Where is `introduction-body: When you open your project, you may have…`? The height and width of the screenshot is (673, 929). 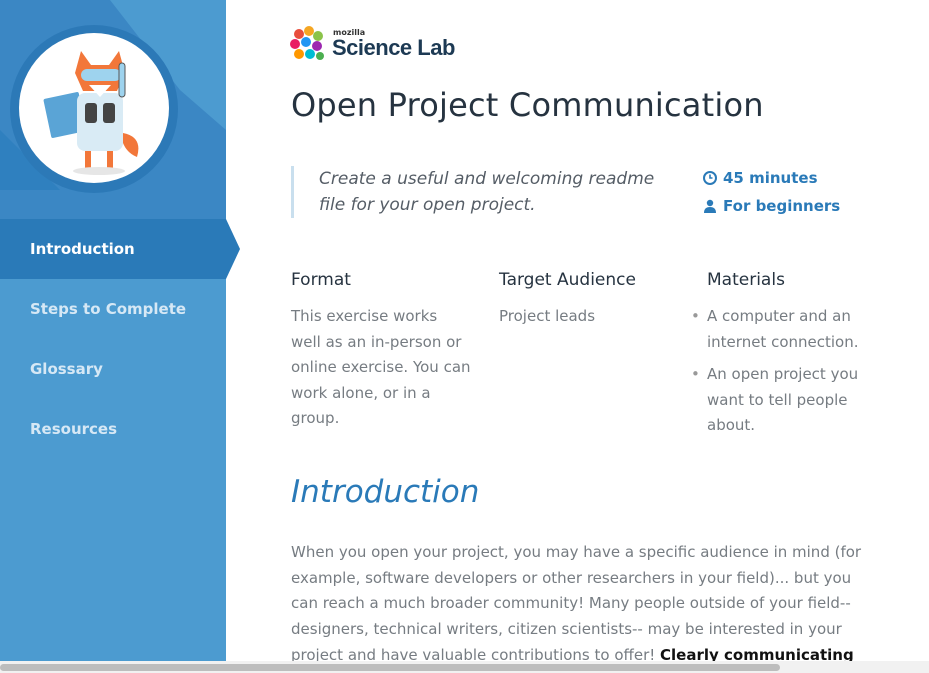
introduction-body: When you open your project, you may have… is located at coordinates (576, 602).